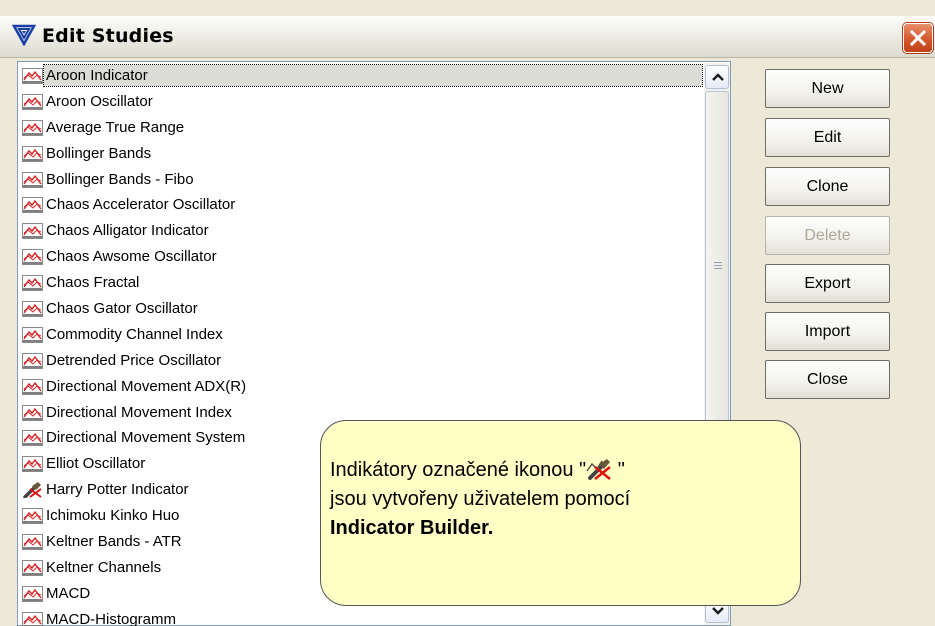 This screenshot has width=935, height=626. What do you see at coordinates (362, 283) in the screenshot?
I see `list-item: Chaos Fractal` at bounding box center [362, 283].